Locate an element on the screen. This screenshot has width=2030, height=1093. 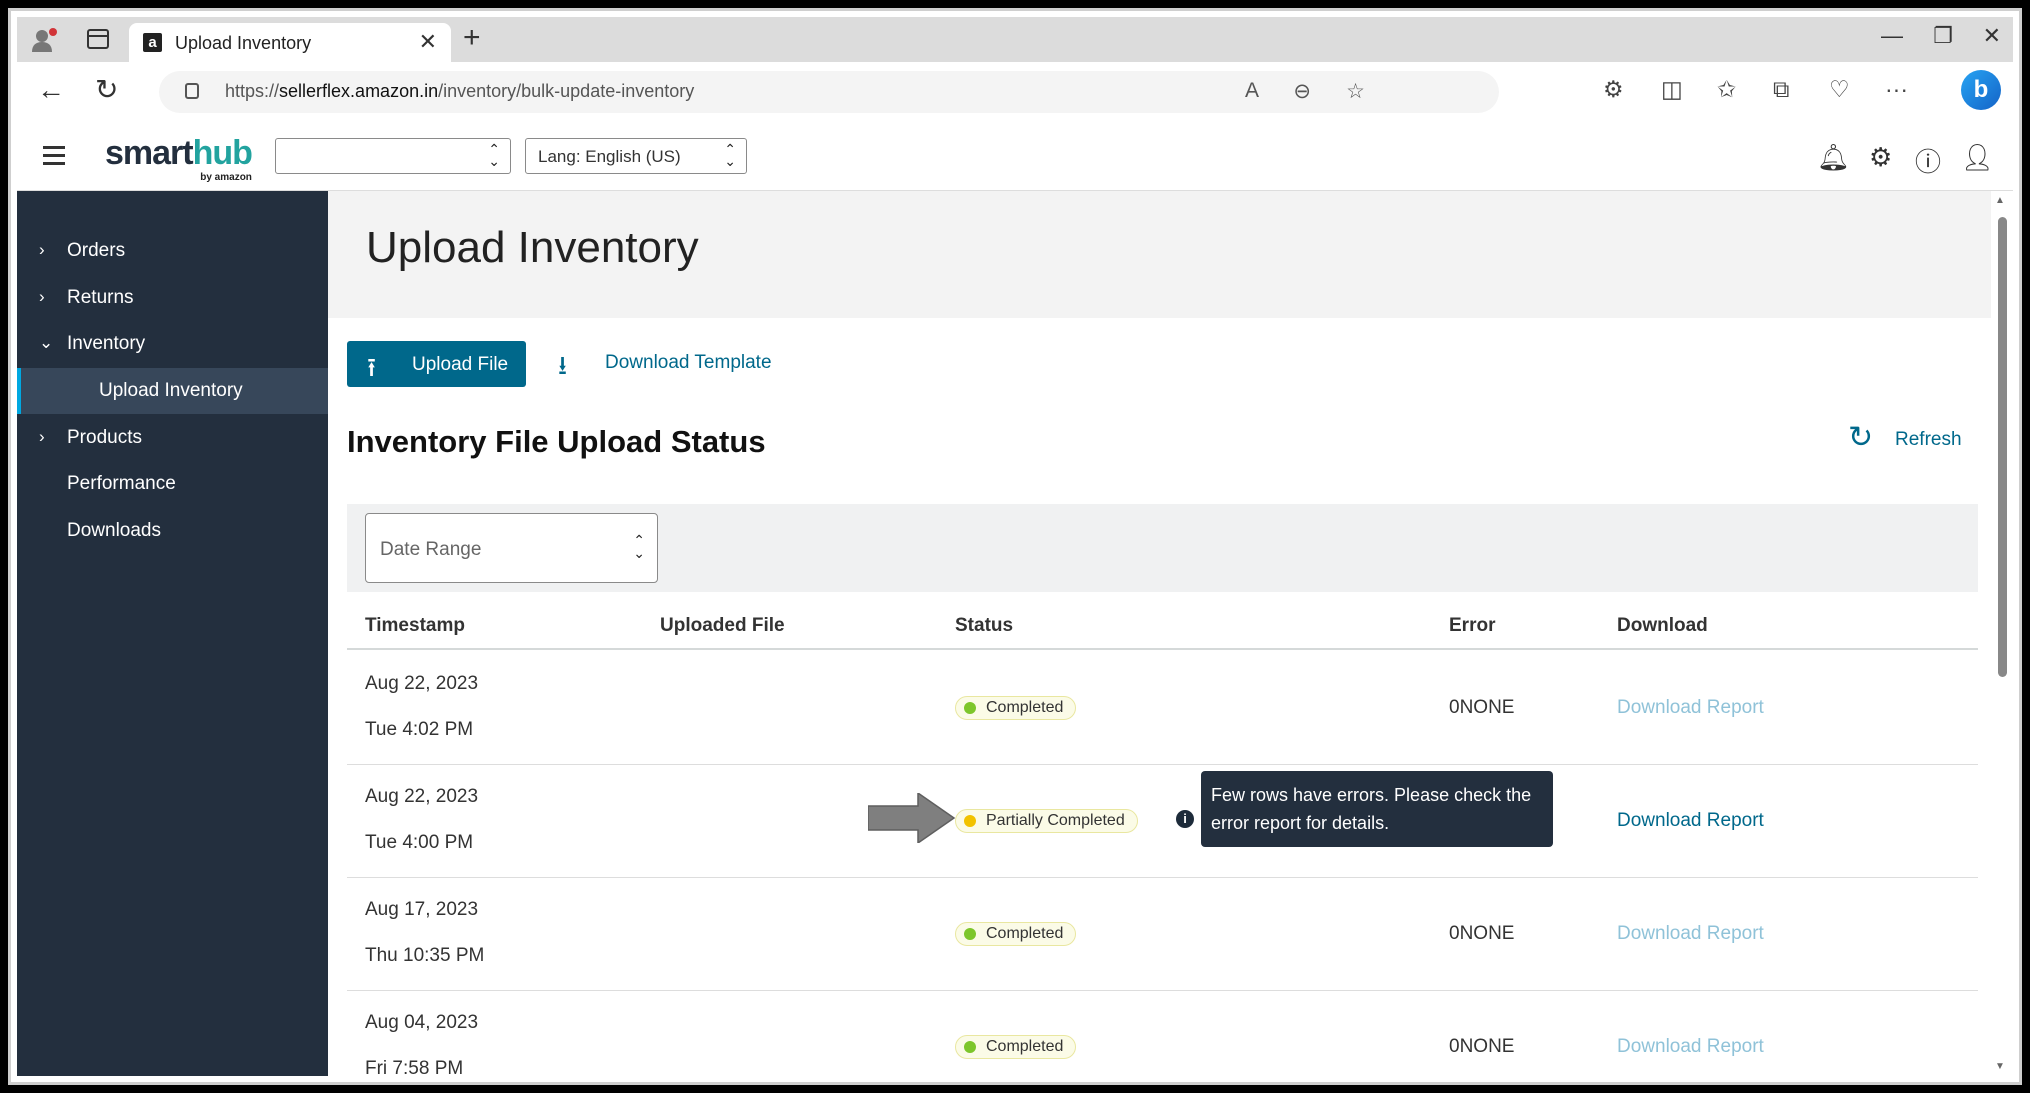
status-badge: Partially Completed is located at coordinates (1046, 821).